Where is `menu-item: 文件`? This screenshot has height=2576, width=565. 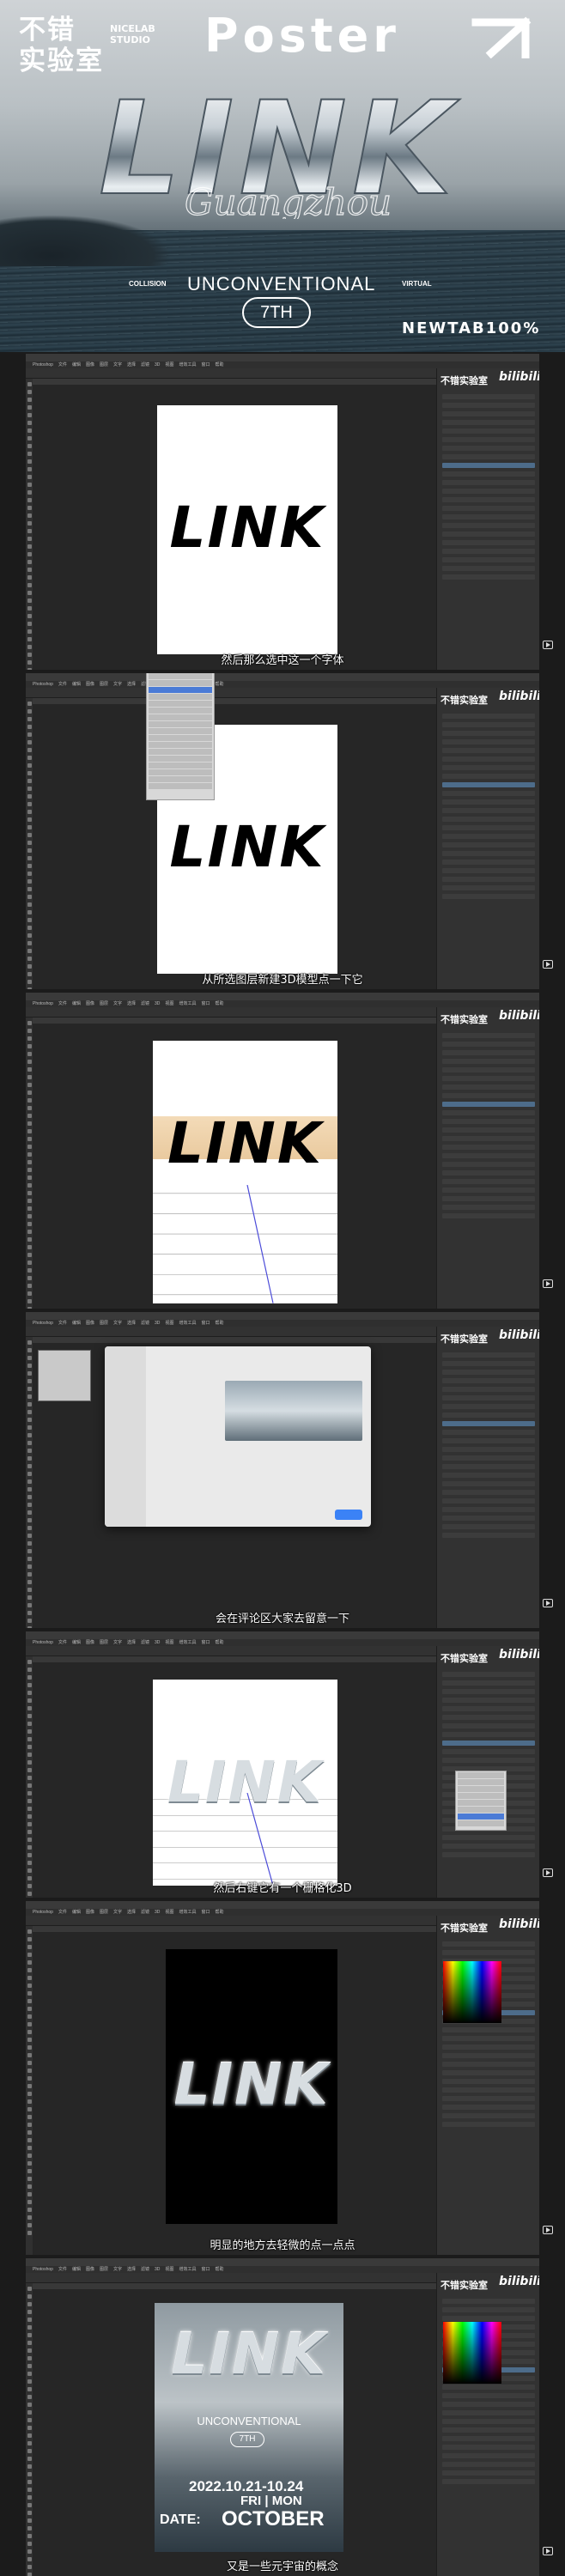 menu-item: 文件 is located at coordinates (62, 1912).